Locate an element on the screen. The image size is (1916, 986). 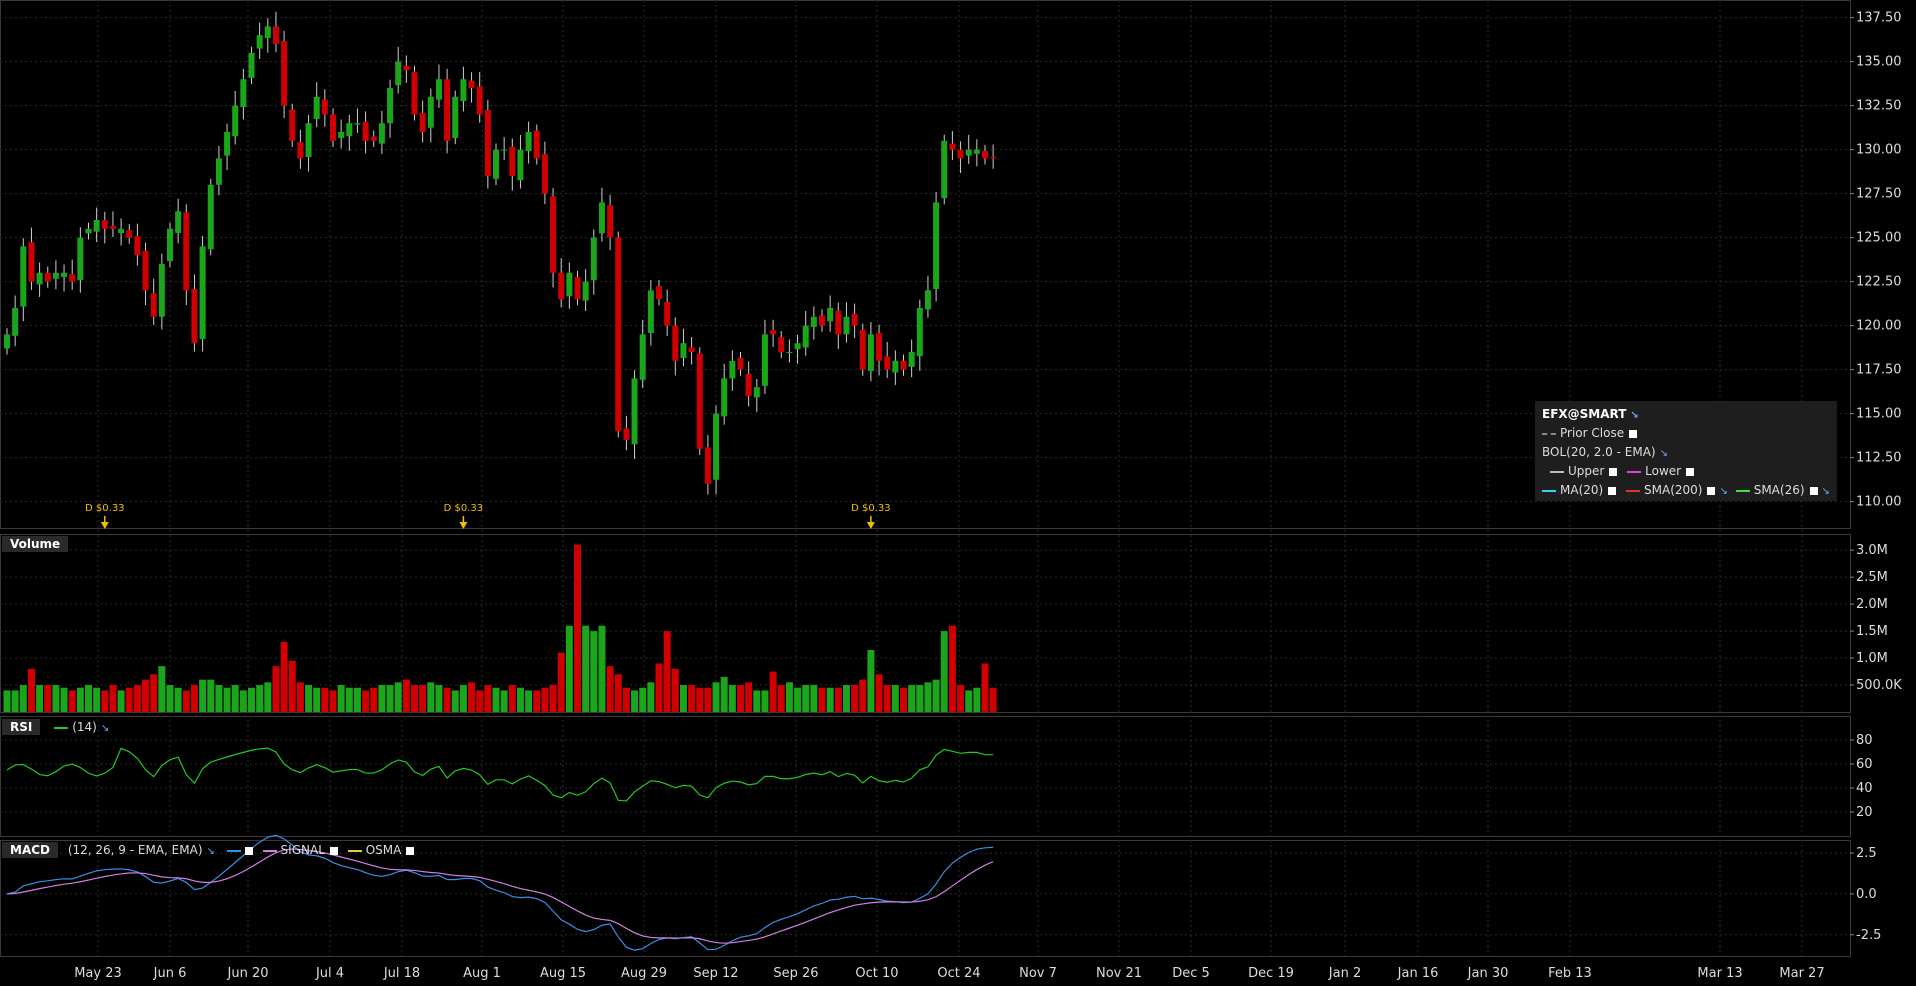
macd-y-tick-label: 0.0 is located at coordinates (1866, 894).